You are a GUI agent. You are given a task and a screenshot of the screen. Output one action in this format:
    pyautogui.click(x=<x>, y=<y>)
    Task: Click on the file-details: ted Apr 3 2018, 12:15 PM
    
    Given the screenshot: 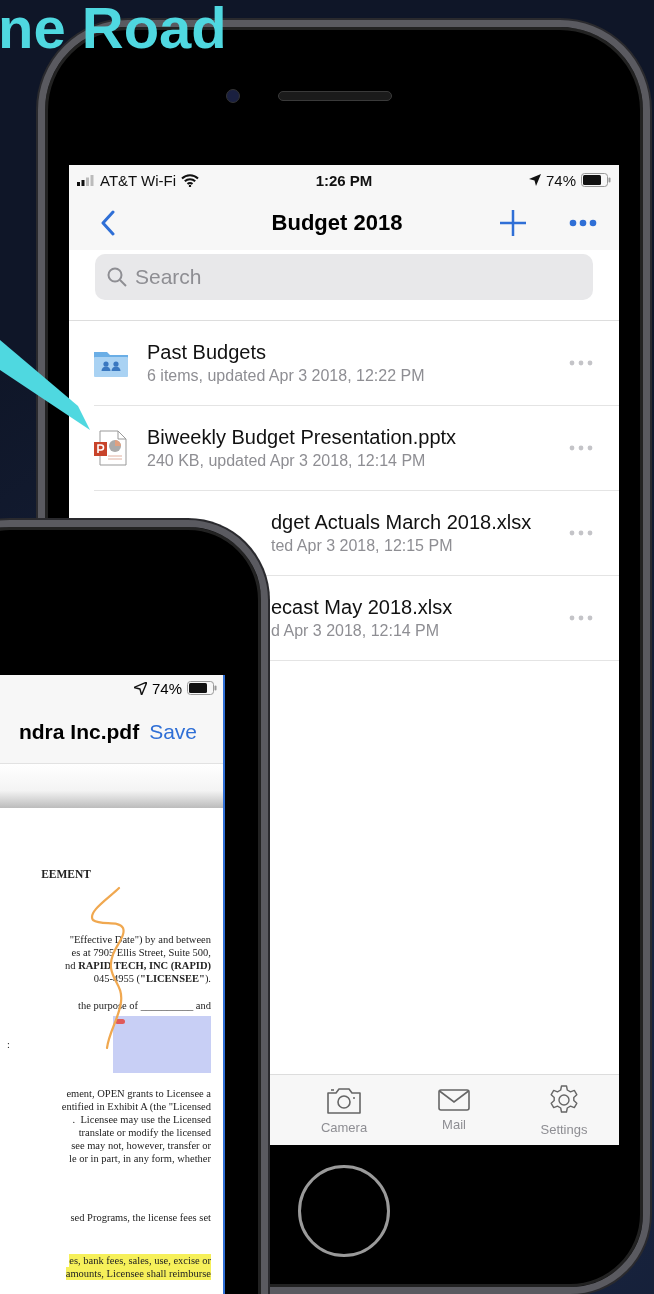 What is the action you would take?
    pyautogui.click(x=362, y=546)
    